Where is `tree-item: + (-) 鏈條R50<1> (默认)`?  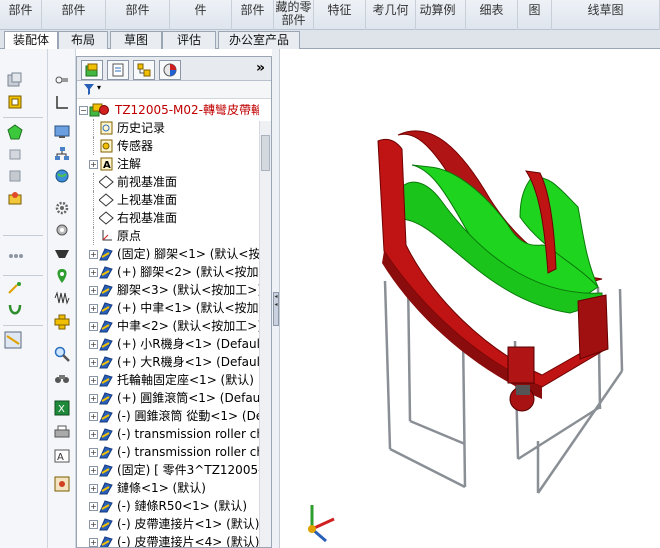
tree-item: + (-) 鏈條R50<1> (默认) is located at coordinates (168, 506).